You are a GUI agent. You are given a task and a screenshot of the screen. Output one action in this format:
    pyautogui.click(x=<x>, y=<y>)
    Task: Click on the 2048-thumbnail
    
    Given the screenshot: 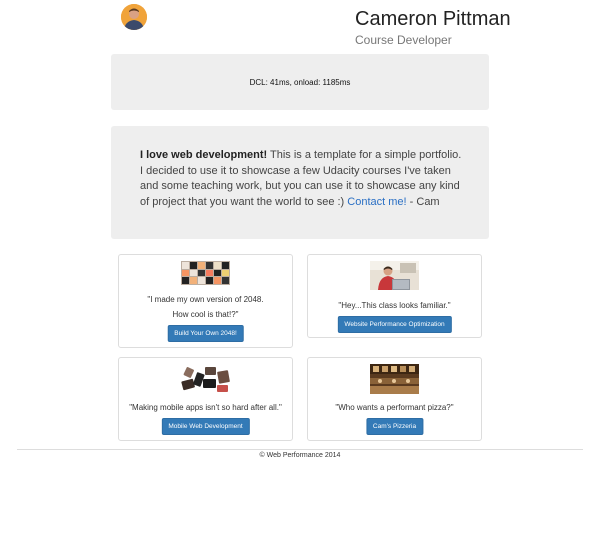 What is the action you would take?
    pyautogui.click(x=205, y=273)
    